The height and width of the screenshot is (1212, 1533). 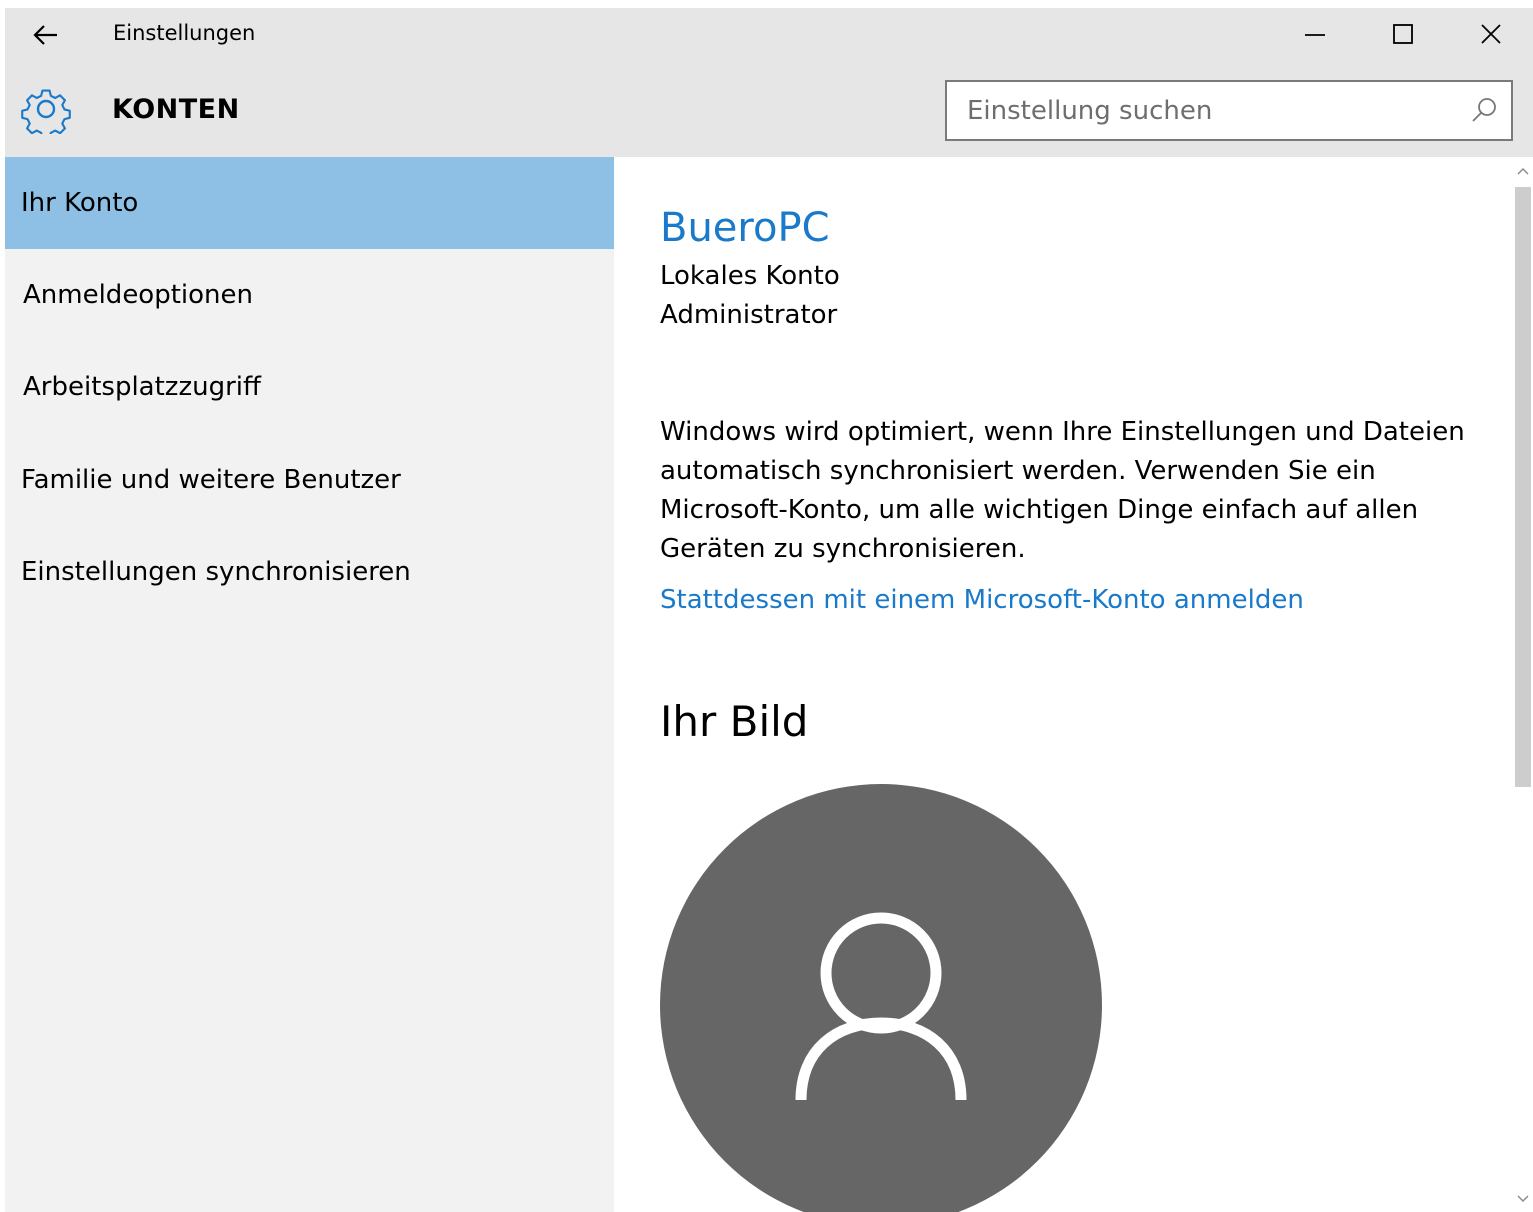 I want to click on scroll-down-button, so click(x=1523, y=1199).